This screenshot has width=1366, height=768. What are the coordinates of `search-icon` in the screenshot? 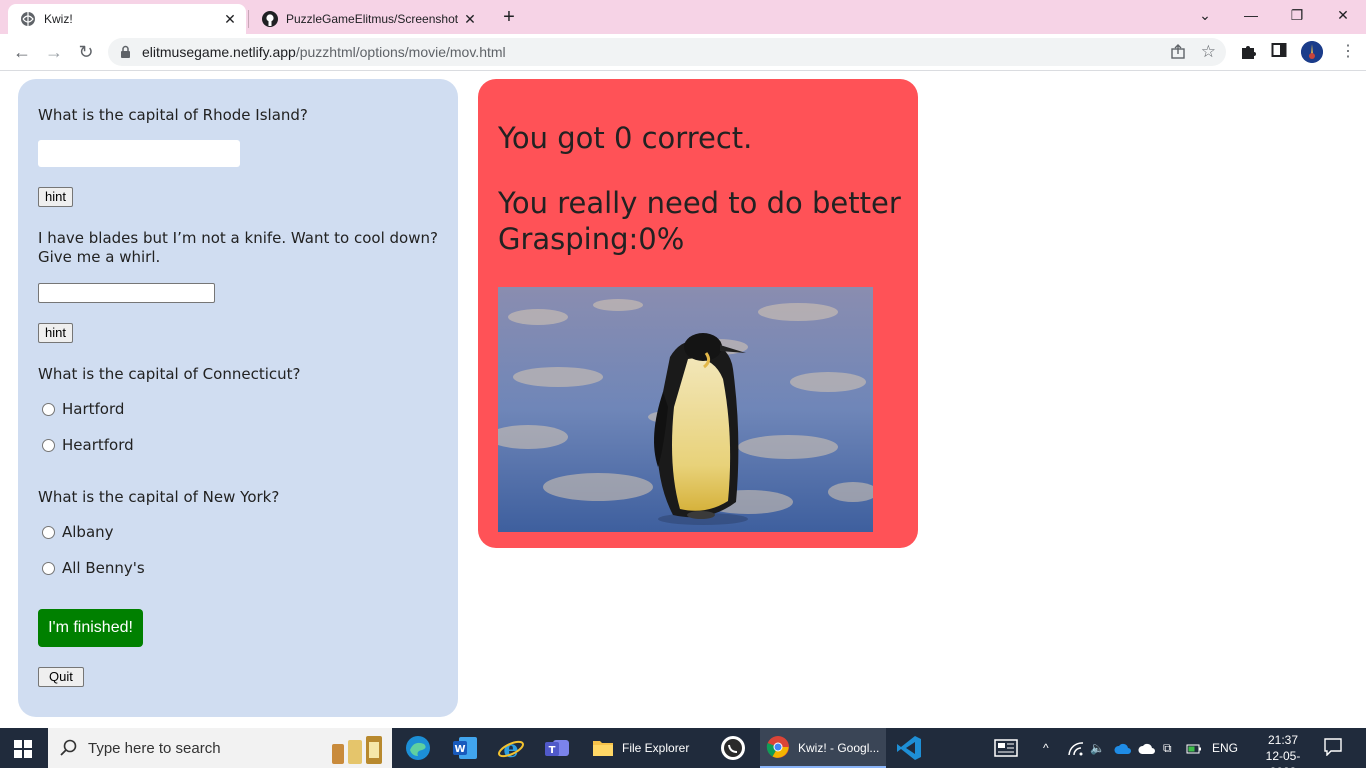 It's located at (69, 750).